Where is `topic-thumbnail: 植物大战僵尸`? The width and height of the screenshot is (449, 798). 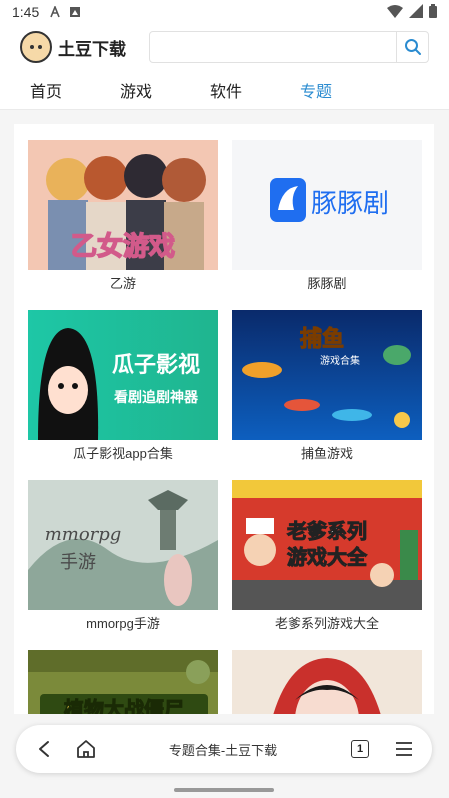
topic-thumbnail: 植物大战僵尸 is located at coordinates (123, 682).